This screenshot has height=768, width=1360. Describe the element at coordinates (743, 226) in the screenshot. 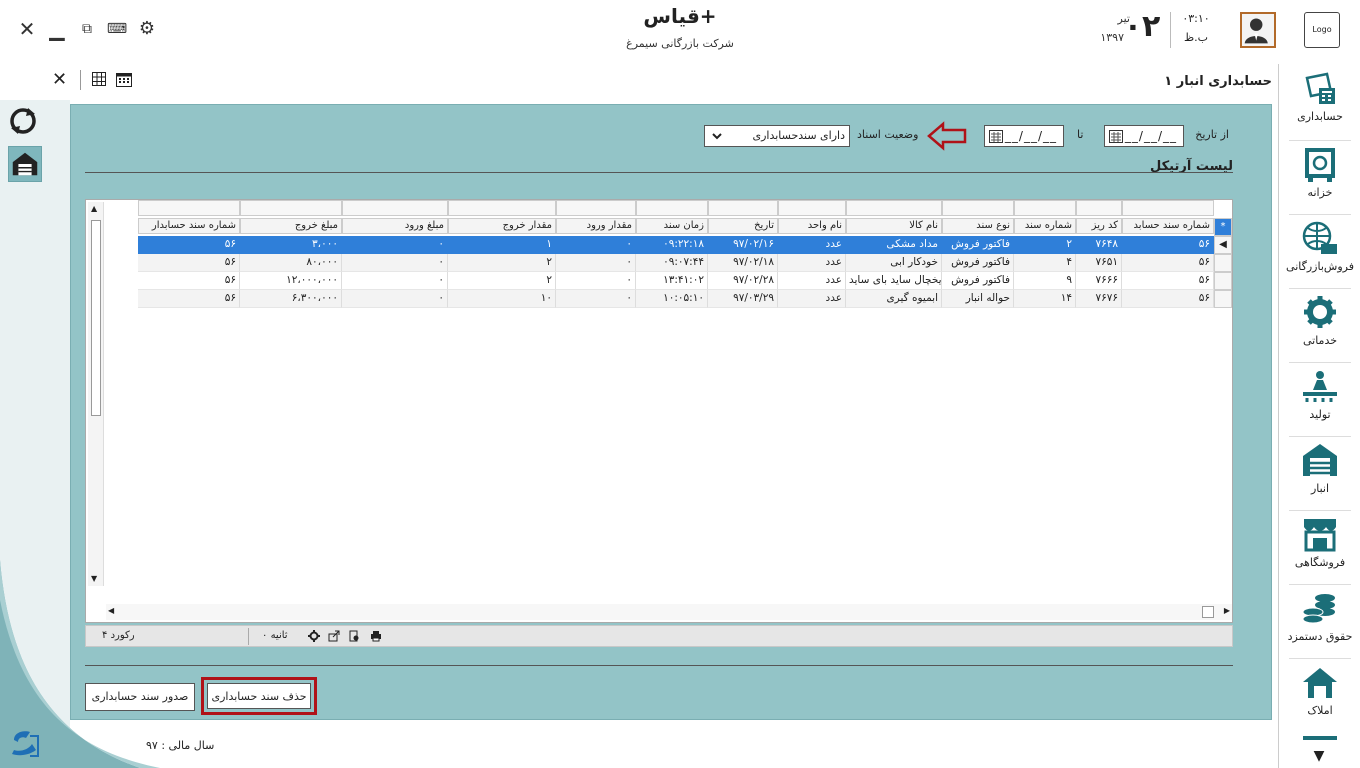

I see `grid-column-header: تاریخ` at that location.